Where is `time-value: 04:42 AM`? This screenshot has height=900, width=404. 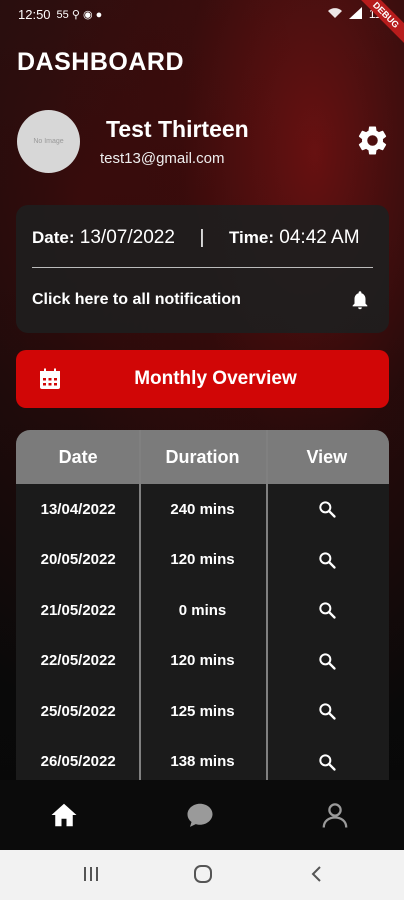 time-value: 04:42 AM is located at coordinates (319, 237).